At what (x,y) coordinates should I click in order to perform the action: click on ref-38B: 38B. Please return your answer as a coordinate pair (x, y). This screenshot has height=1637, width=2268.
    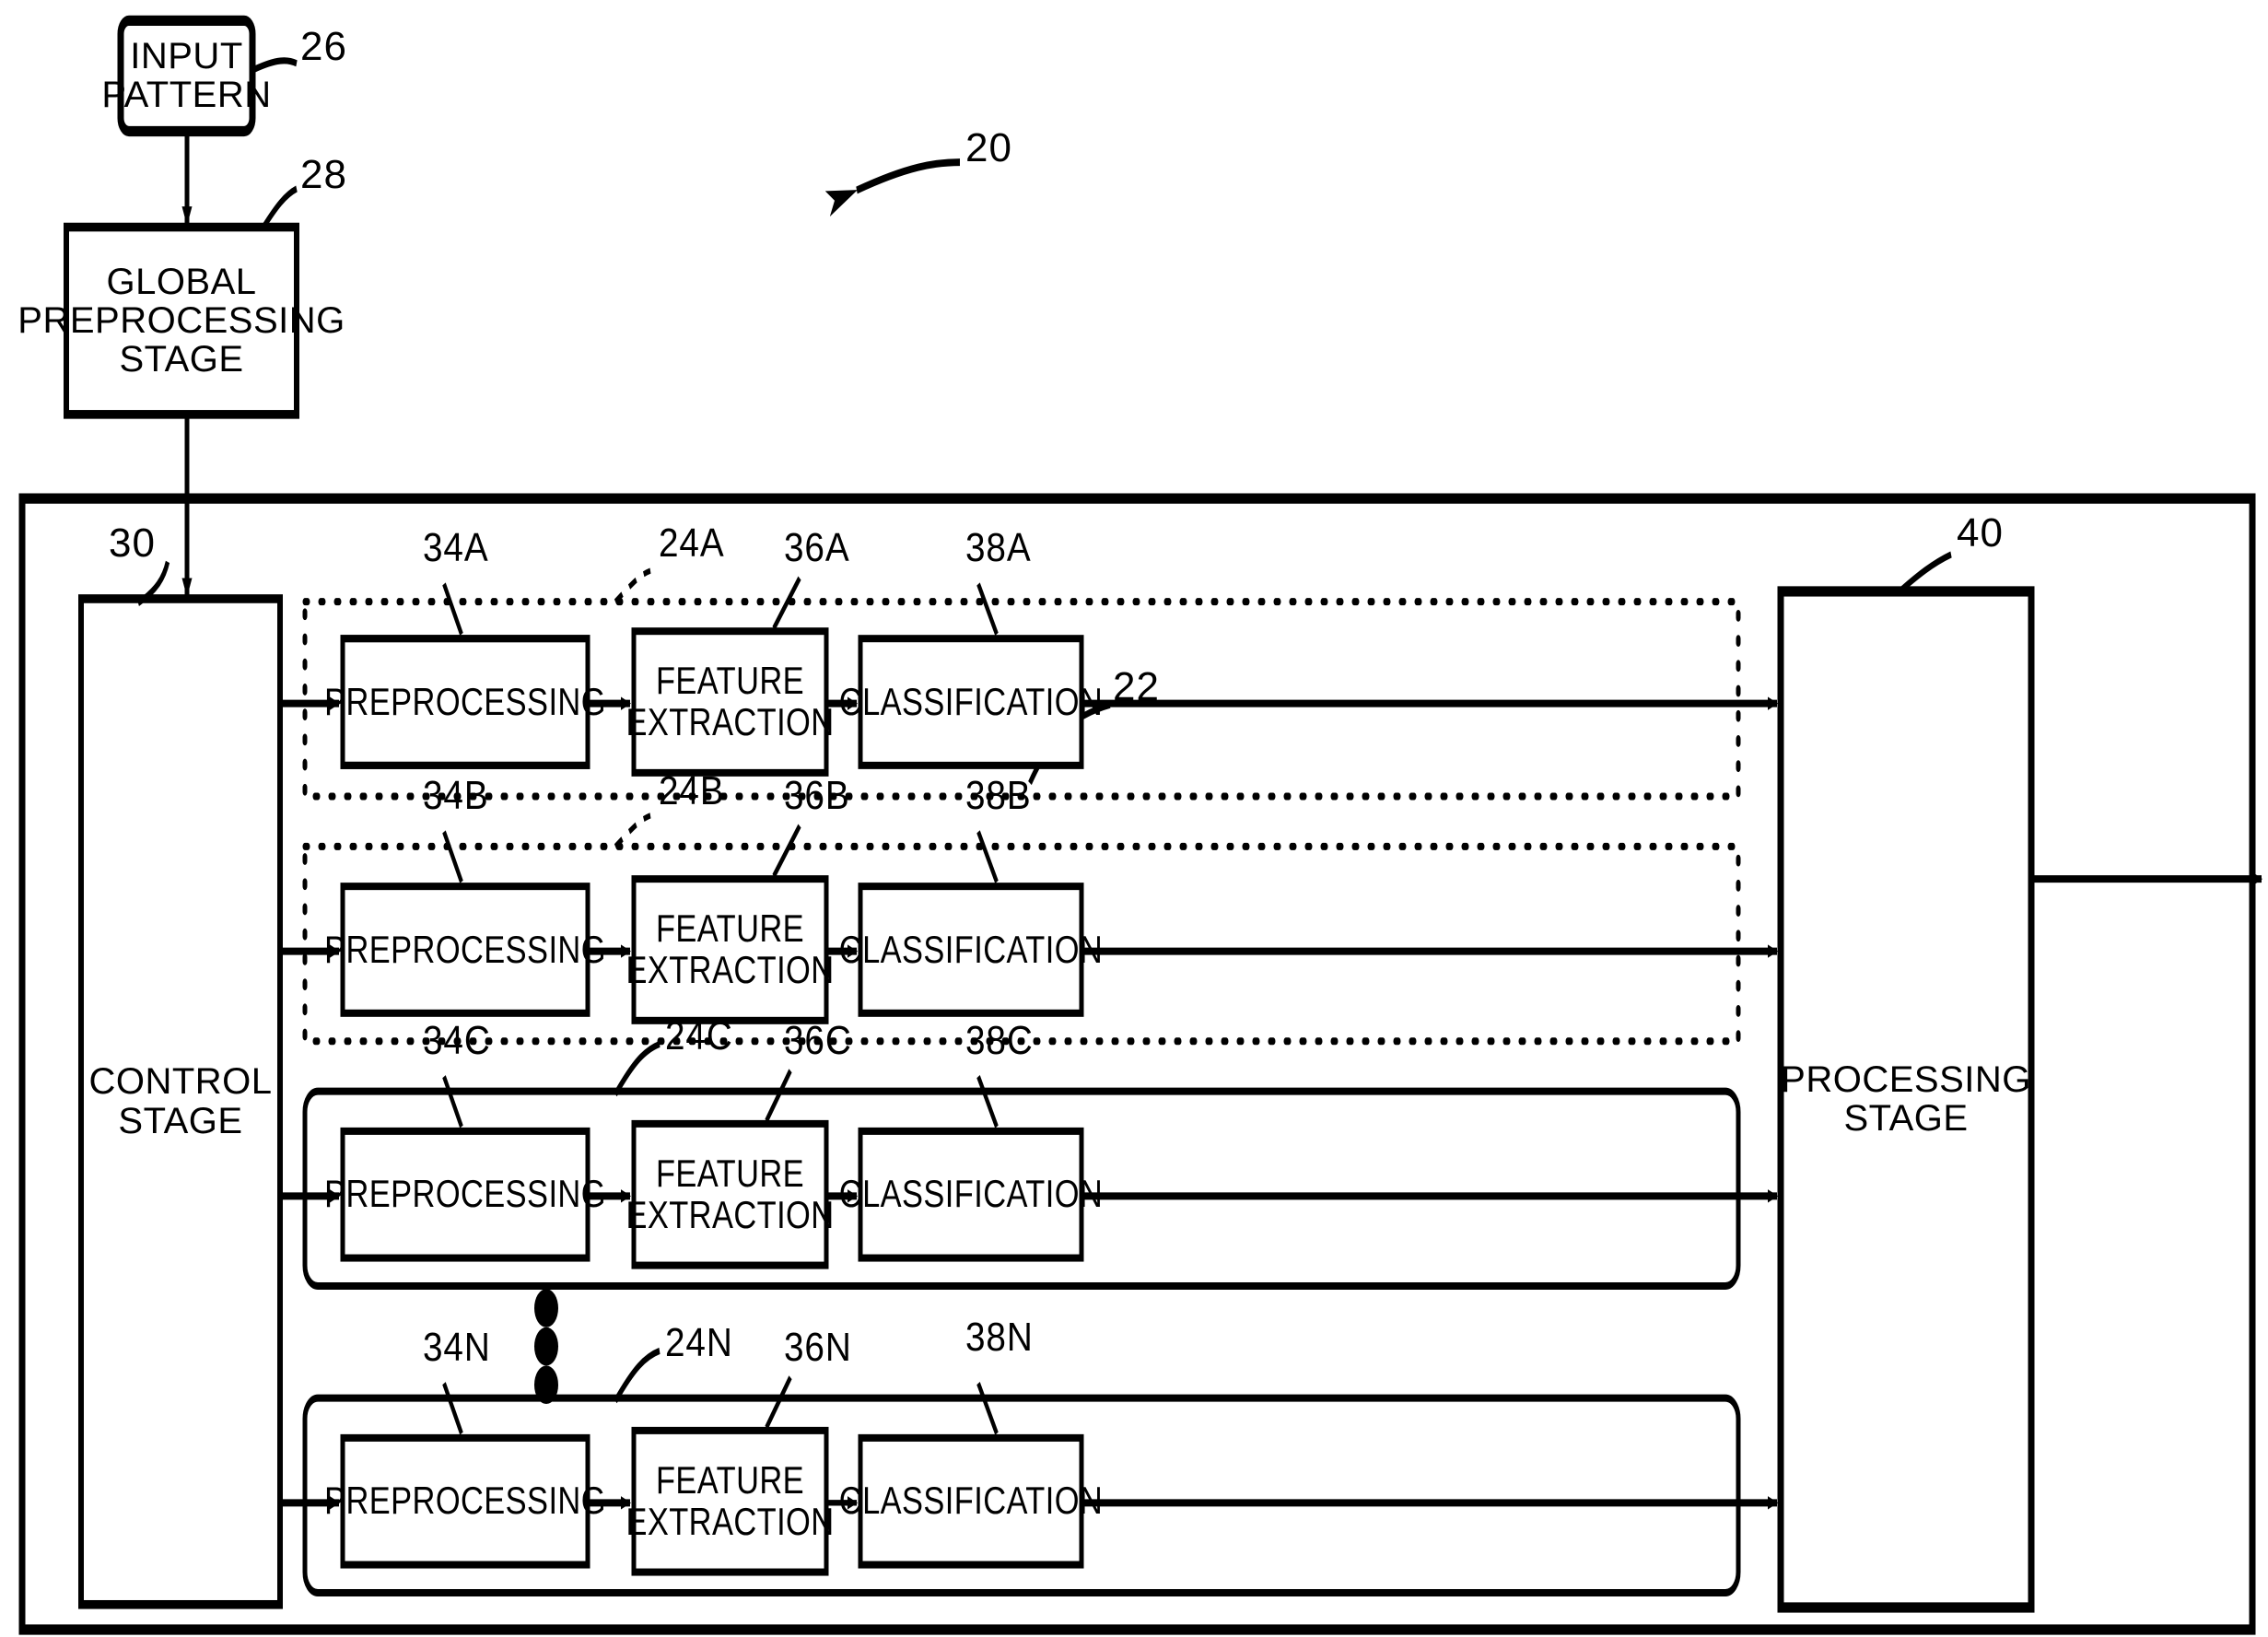
    Looking at the image, I should click on (998, 796).